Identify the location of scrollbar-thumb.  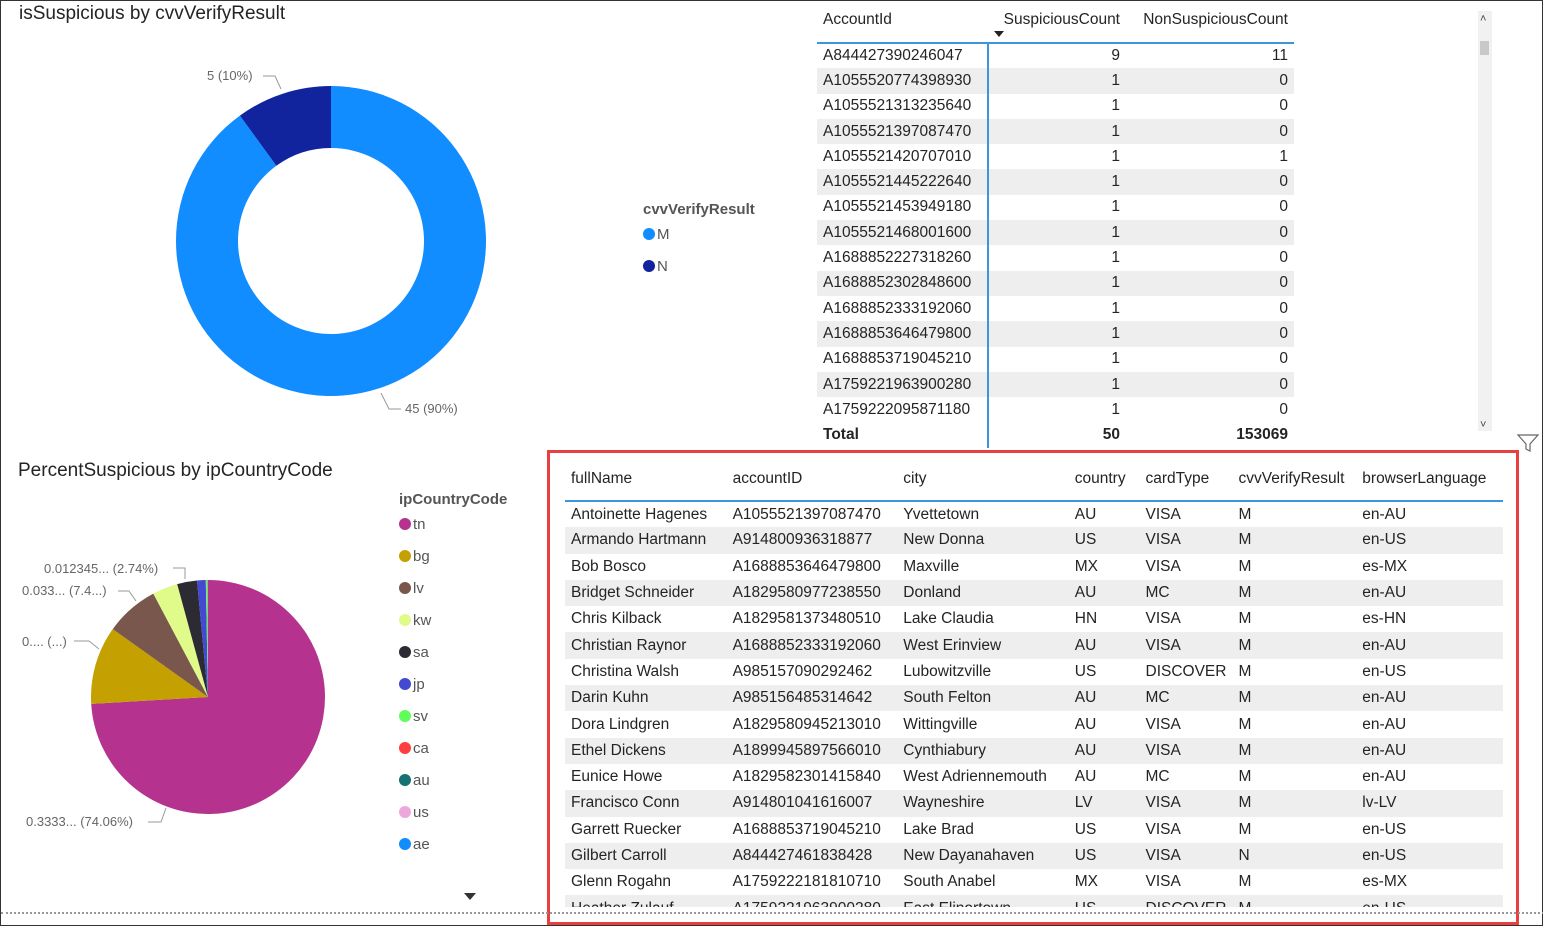
(1484, 48).